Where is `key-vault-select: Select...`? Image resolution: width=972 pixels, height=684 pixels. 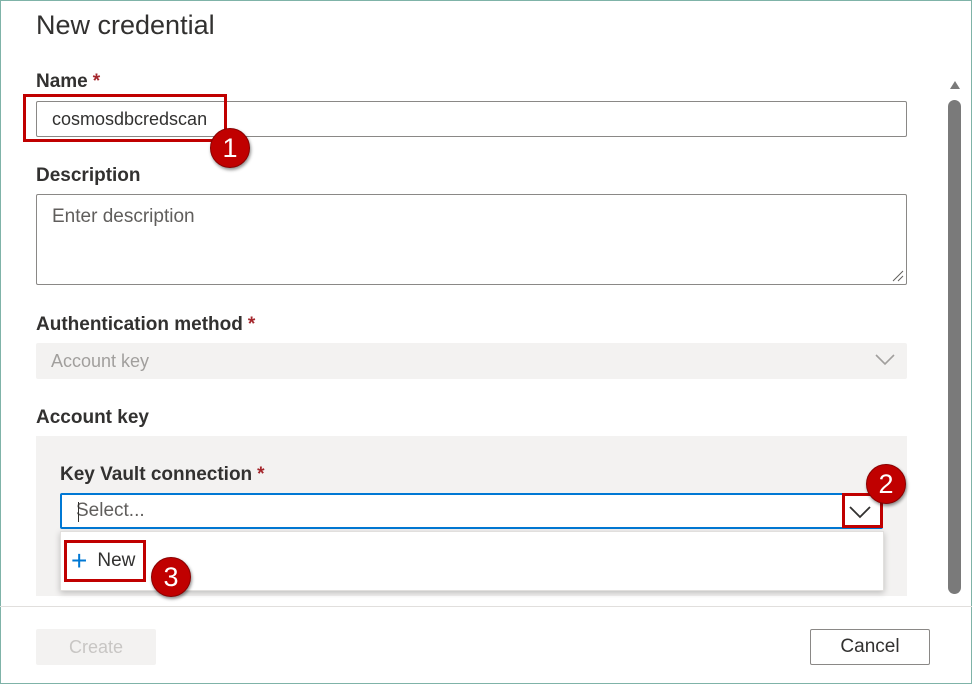 key-vault-select: Select... is located at coordinates (471, 511).